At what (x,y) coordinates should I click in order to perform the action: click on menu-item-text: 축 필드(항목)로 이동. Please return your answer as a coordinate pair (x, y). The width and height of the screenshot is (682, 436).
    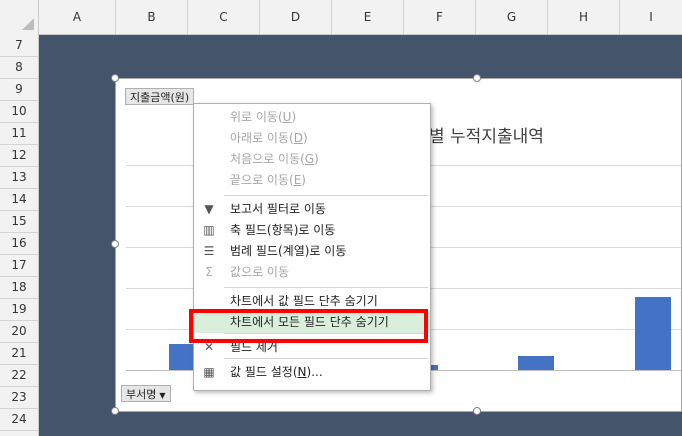
    Looking at the image, I should click on (283, 230).